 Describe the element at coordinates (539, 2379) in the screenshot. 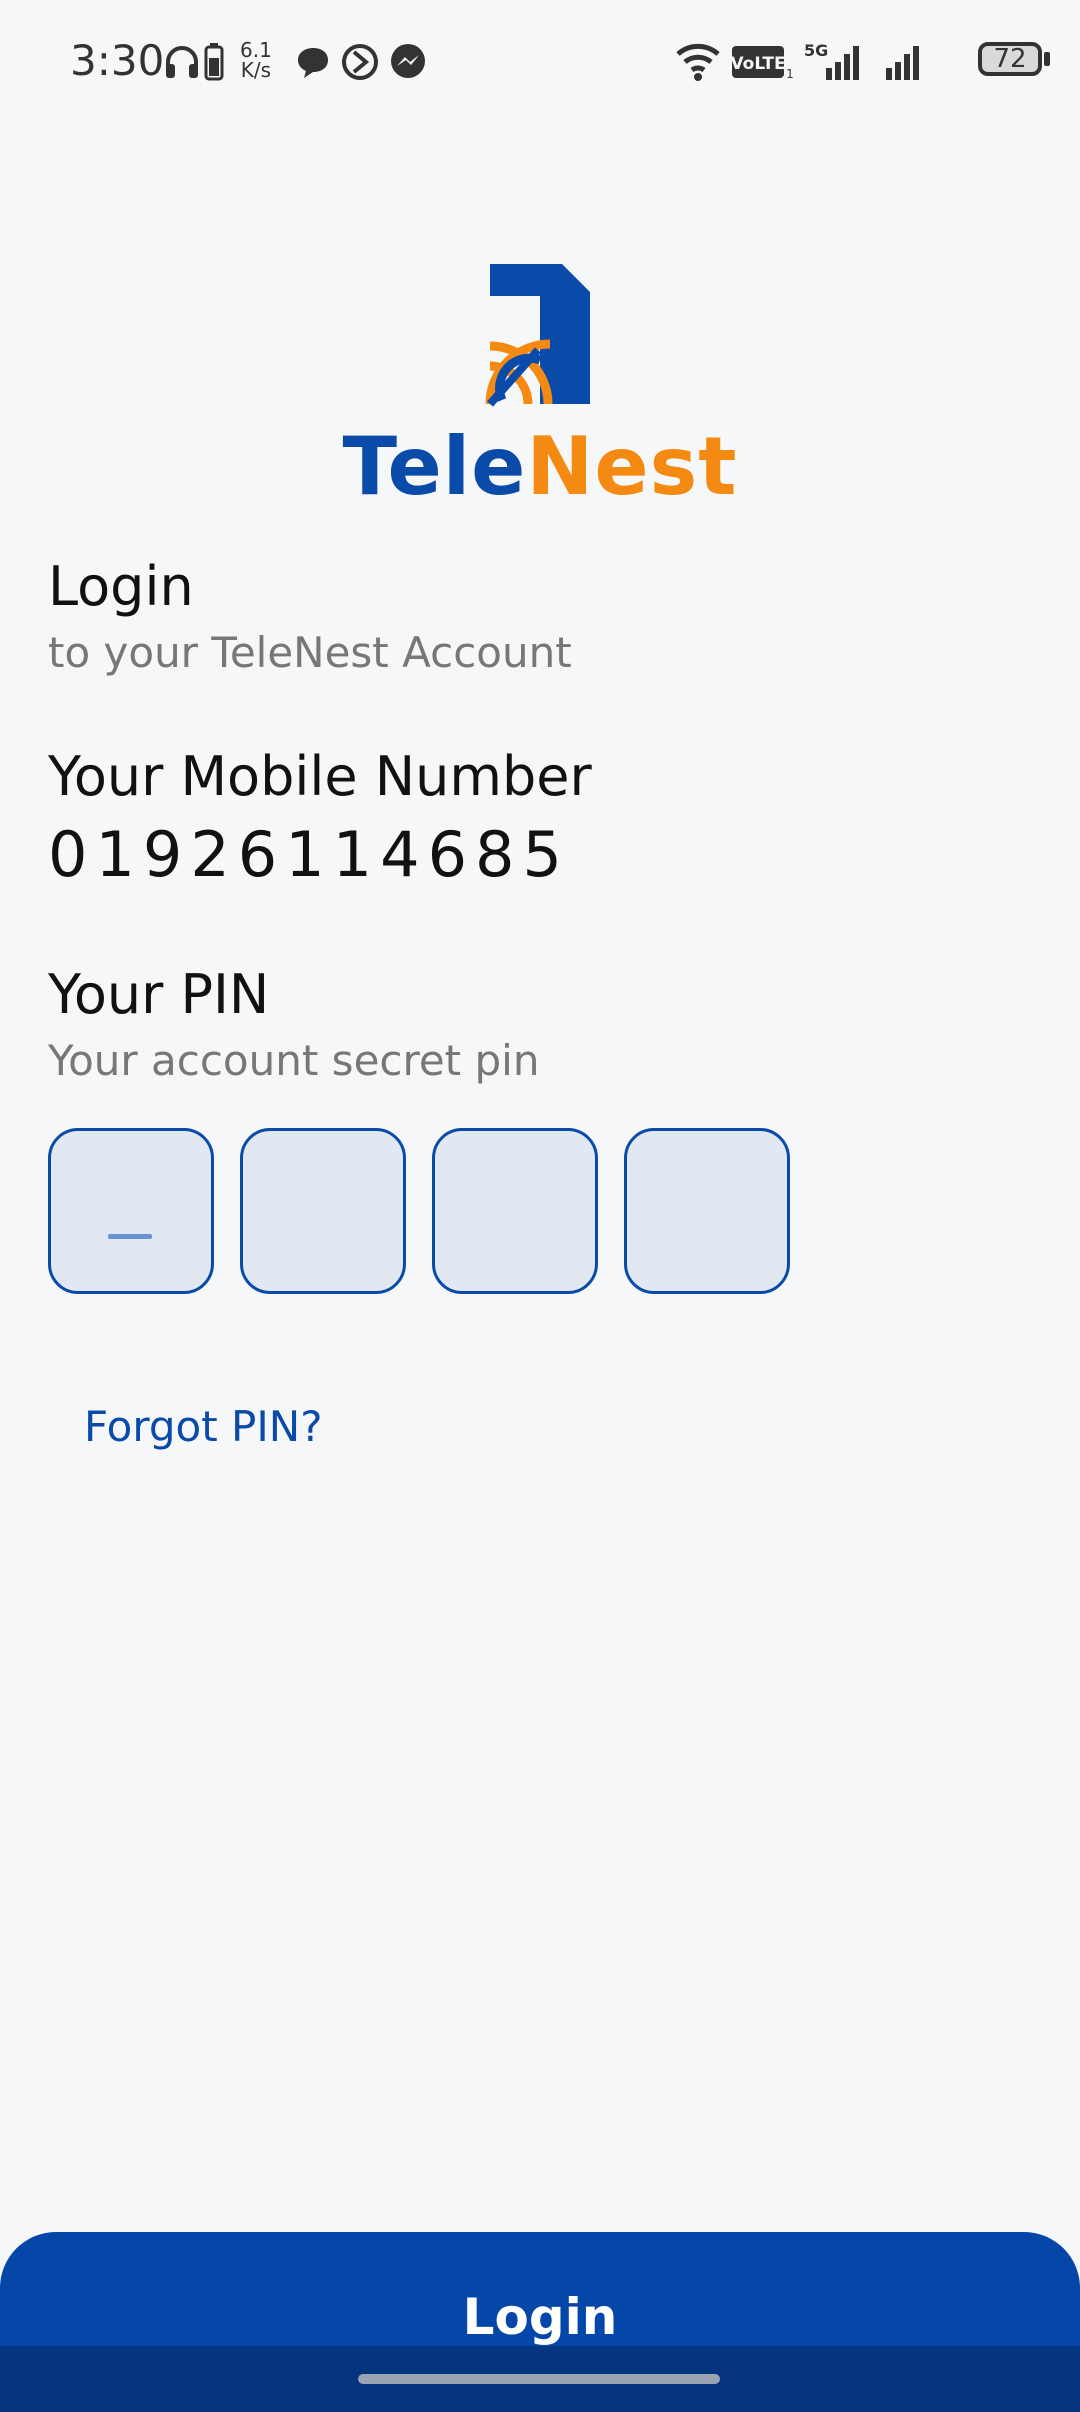

I see `home-gesture-handle` at that location.